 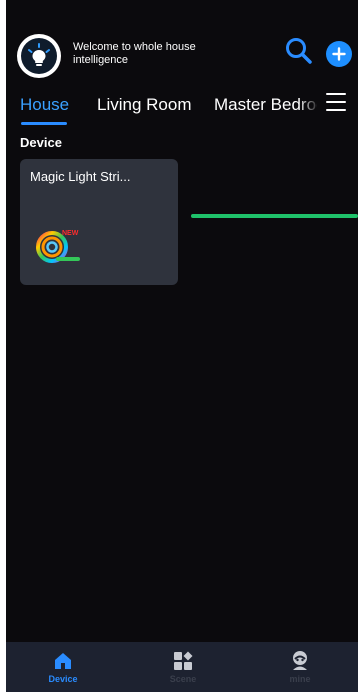 I want to click on header: Welcome to whole house intelligence, so click(x=182, y=46).